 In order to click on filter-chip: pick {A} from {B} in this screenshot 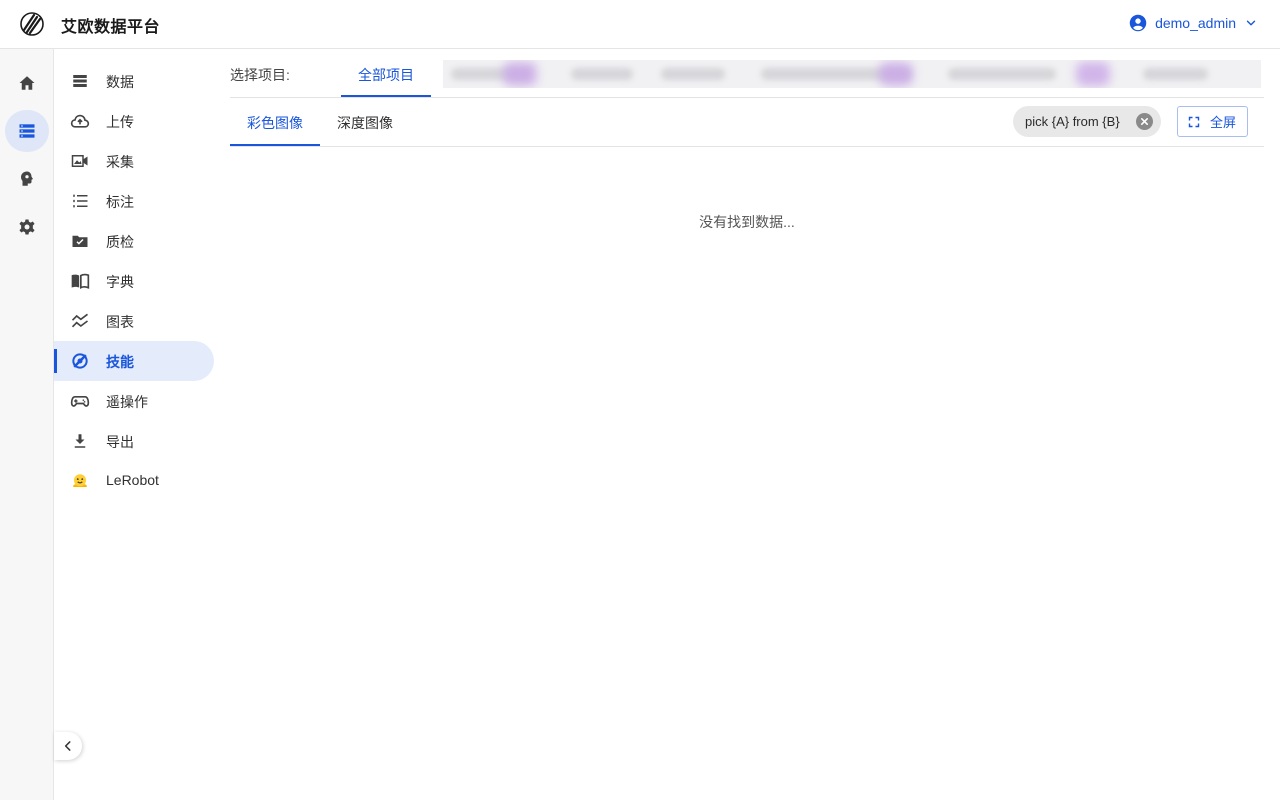, I will do `click(1087, 121)`.